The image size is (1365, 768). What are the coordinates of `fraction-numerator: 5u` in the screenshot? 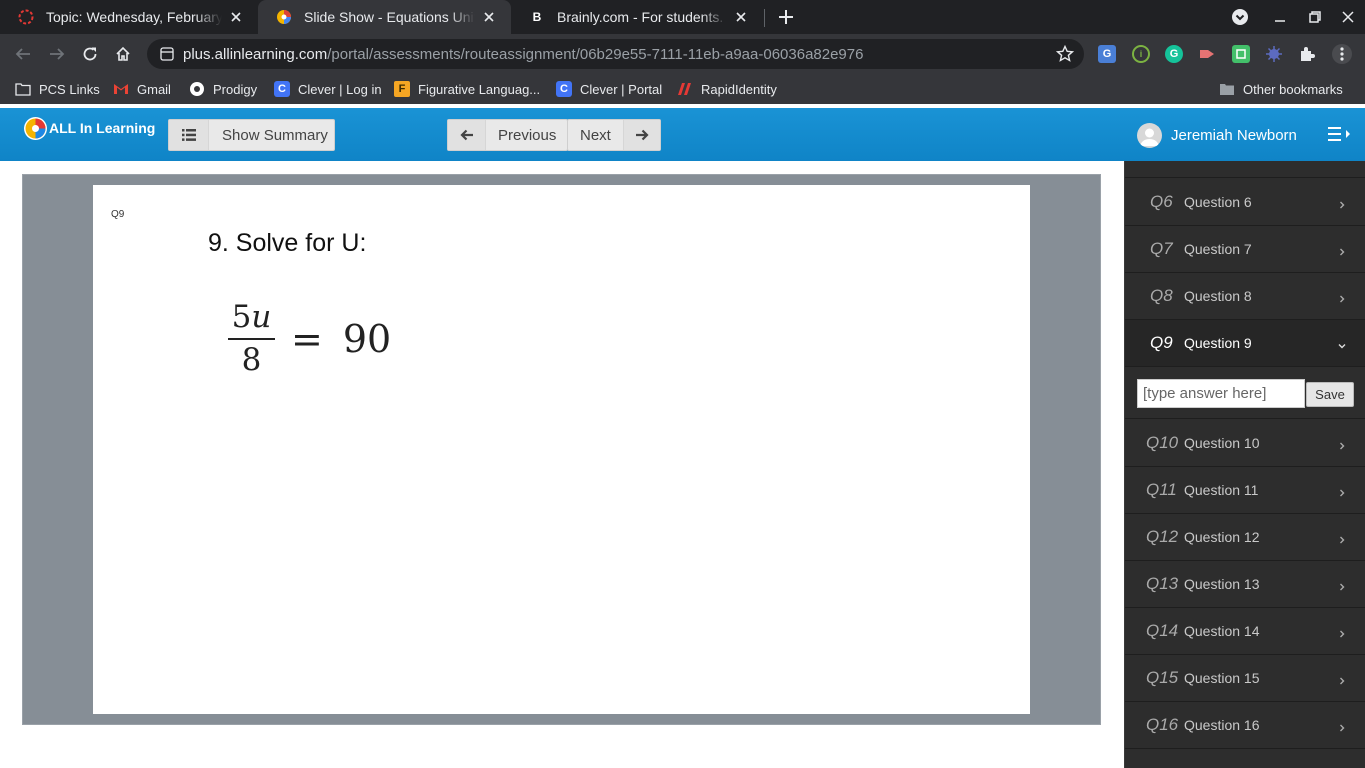 It's located at (251, 317).